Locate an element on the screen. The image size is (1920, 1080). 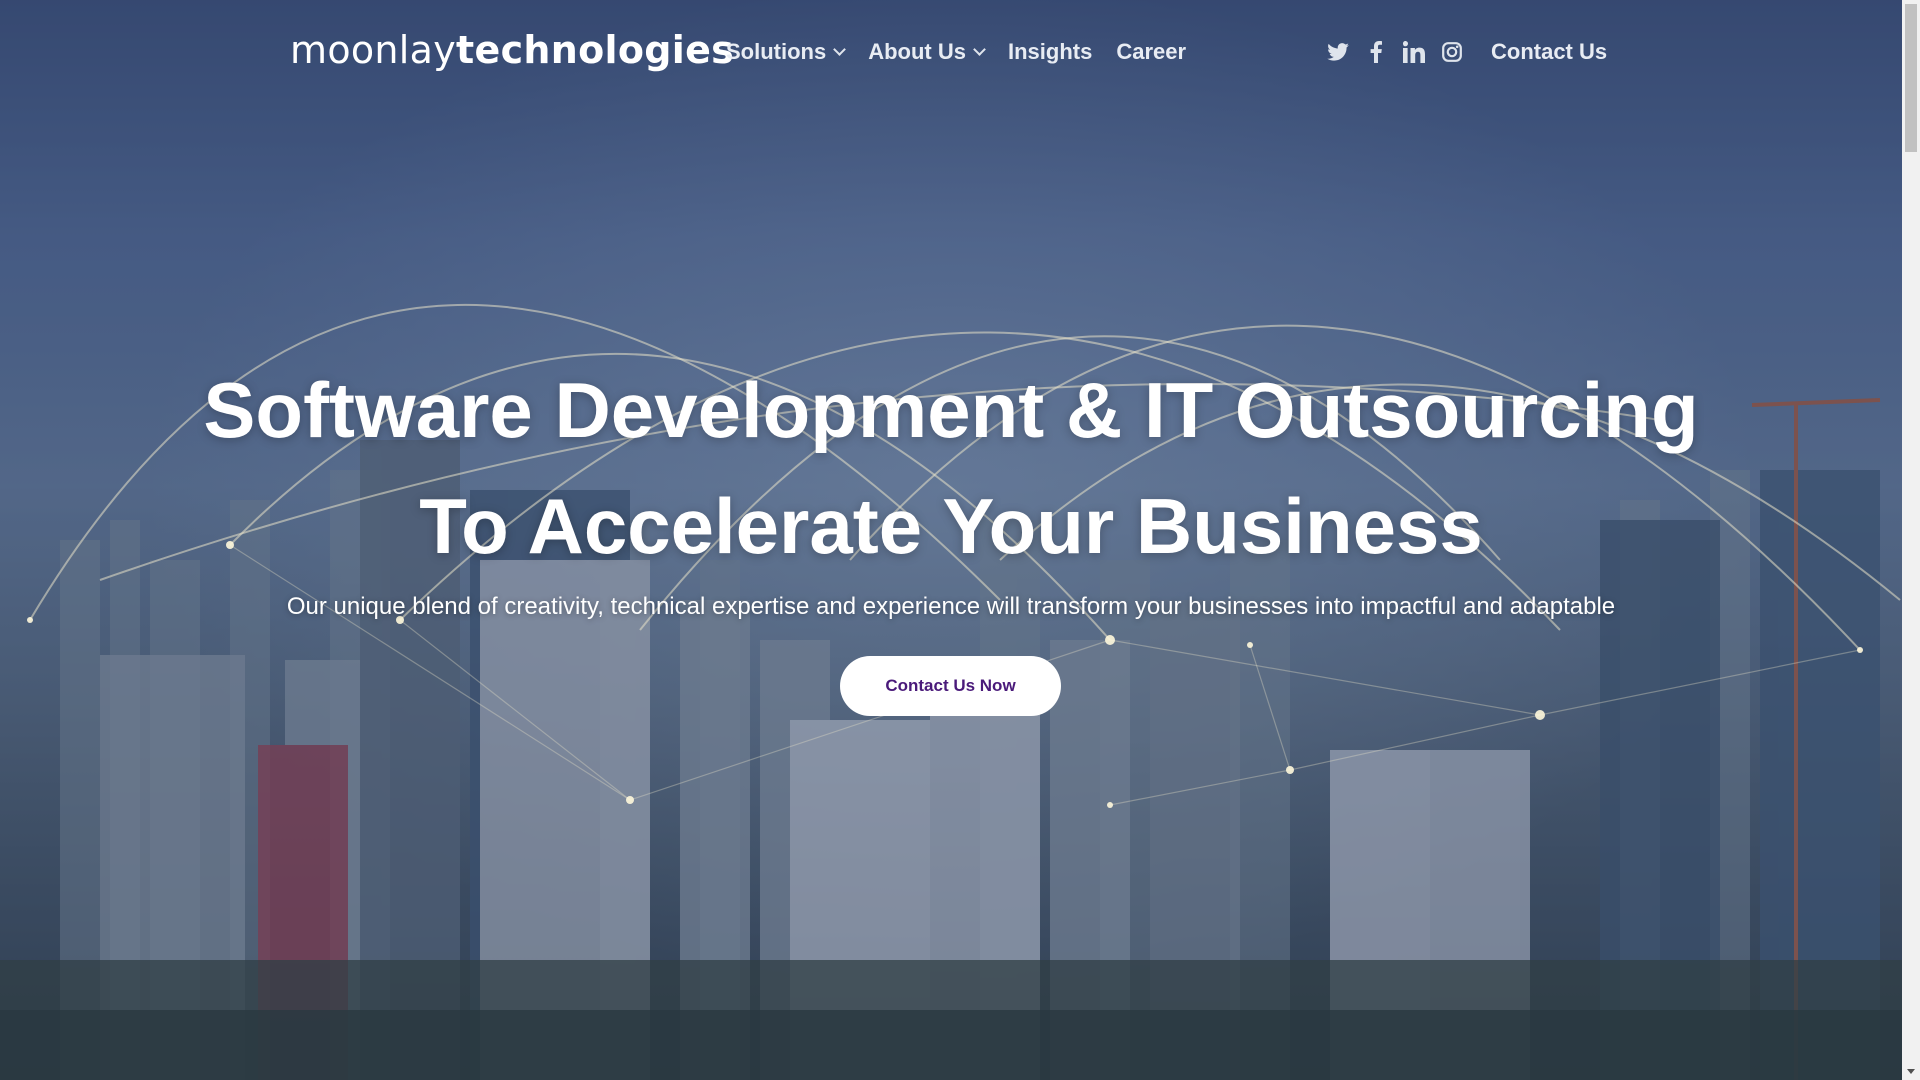
social-links is located at coordinates (1402, 52).